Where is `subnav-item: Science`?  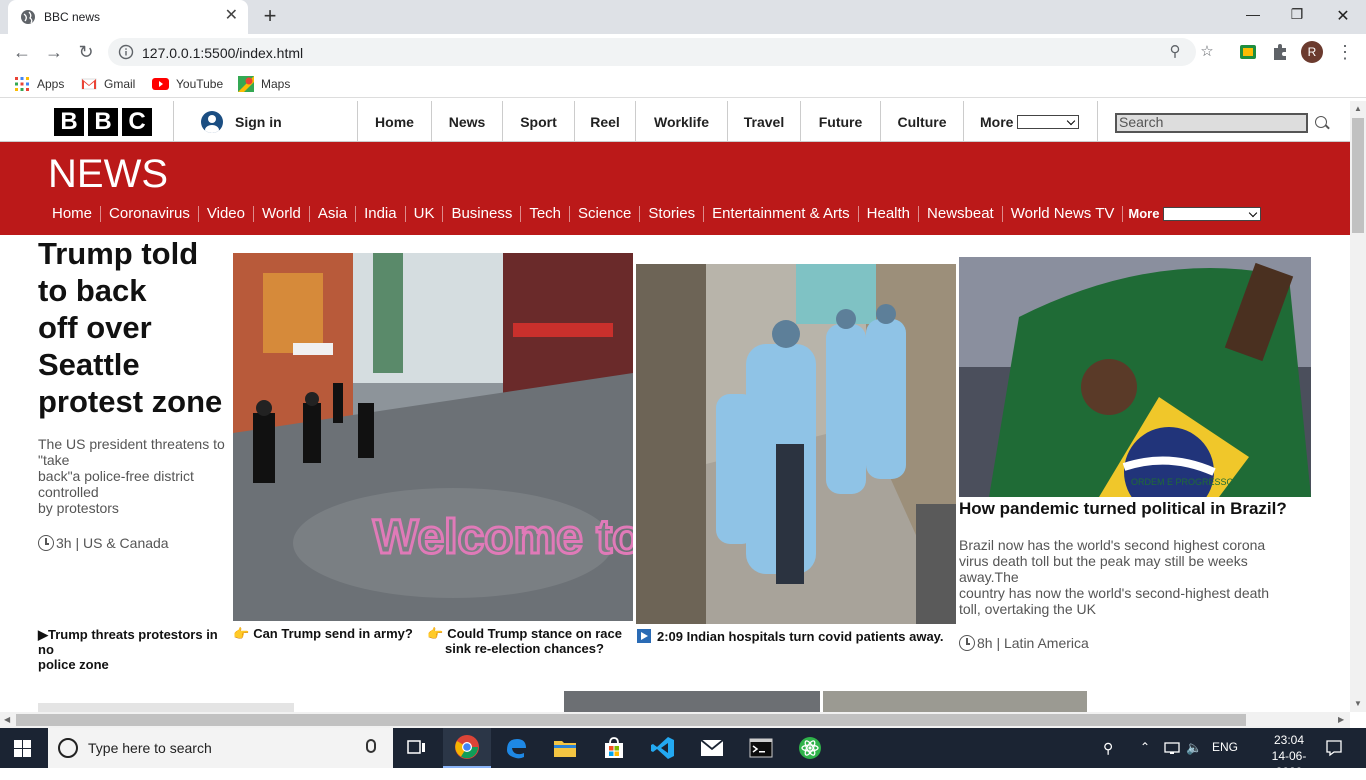
subnav-item: Science is located at coordinates (604, 214).